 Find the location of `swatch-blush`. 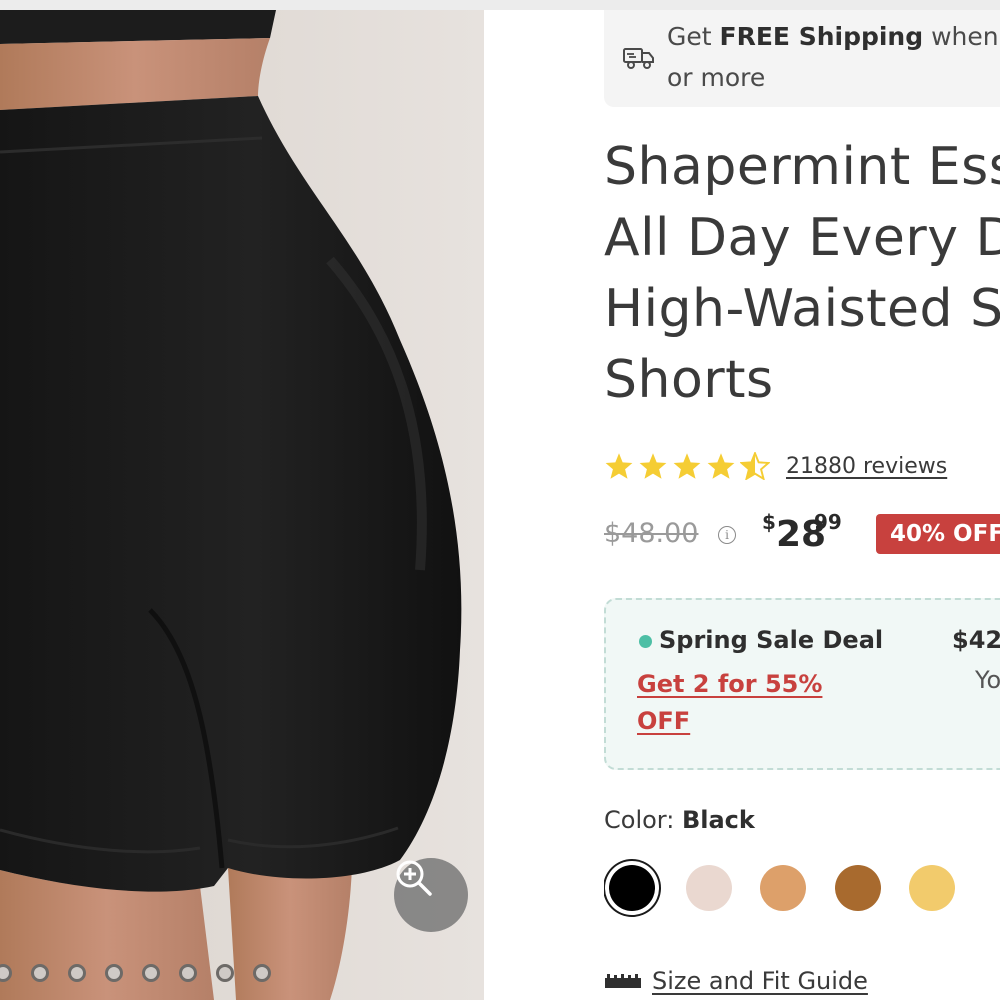

swatch-blush is located at coordinates (709, 888).